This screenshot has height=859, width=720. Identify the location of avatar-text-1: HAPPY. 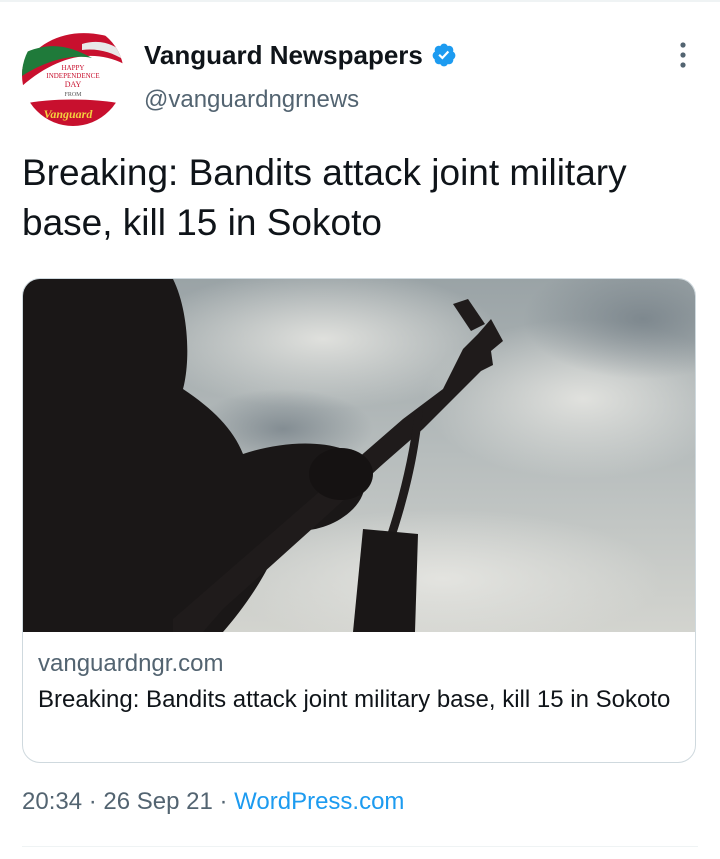
(73, 68).